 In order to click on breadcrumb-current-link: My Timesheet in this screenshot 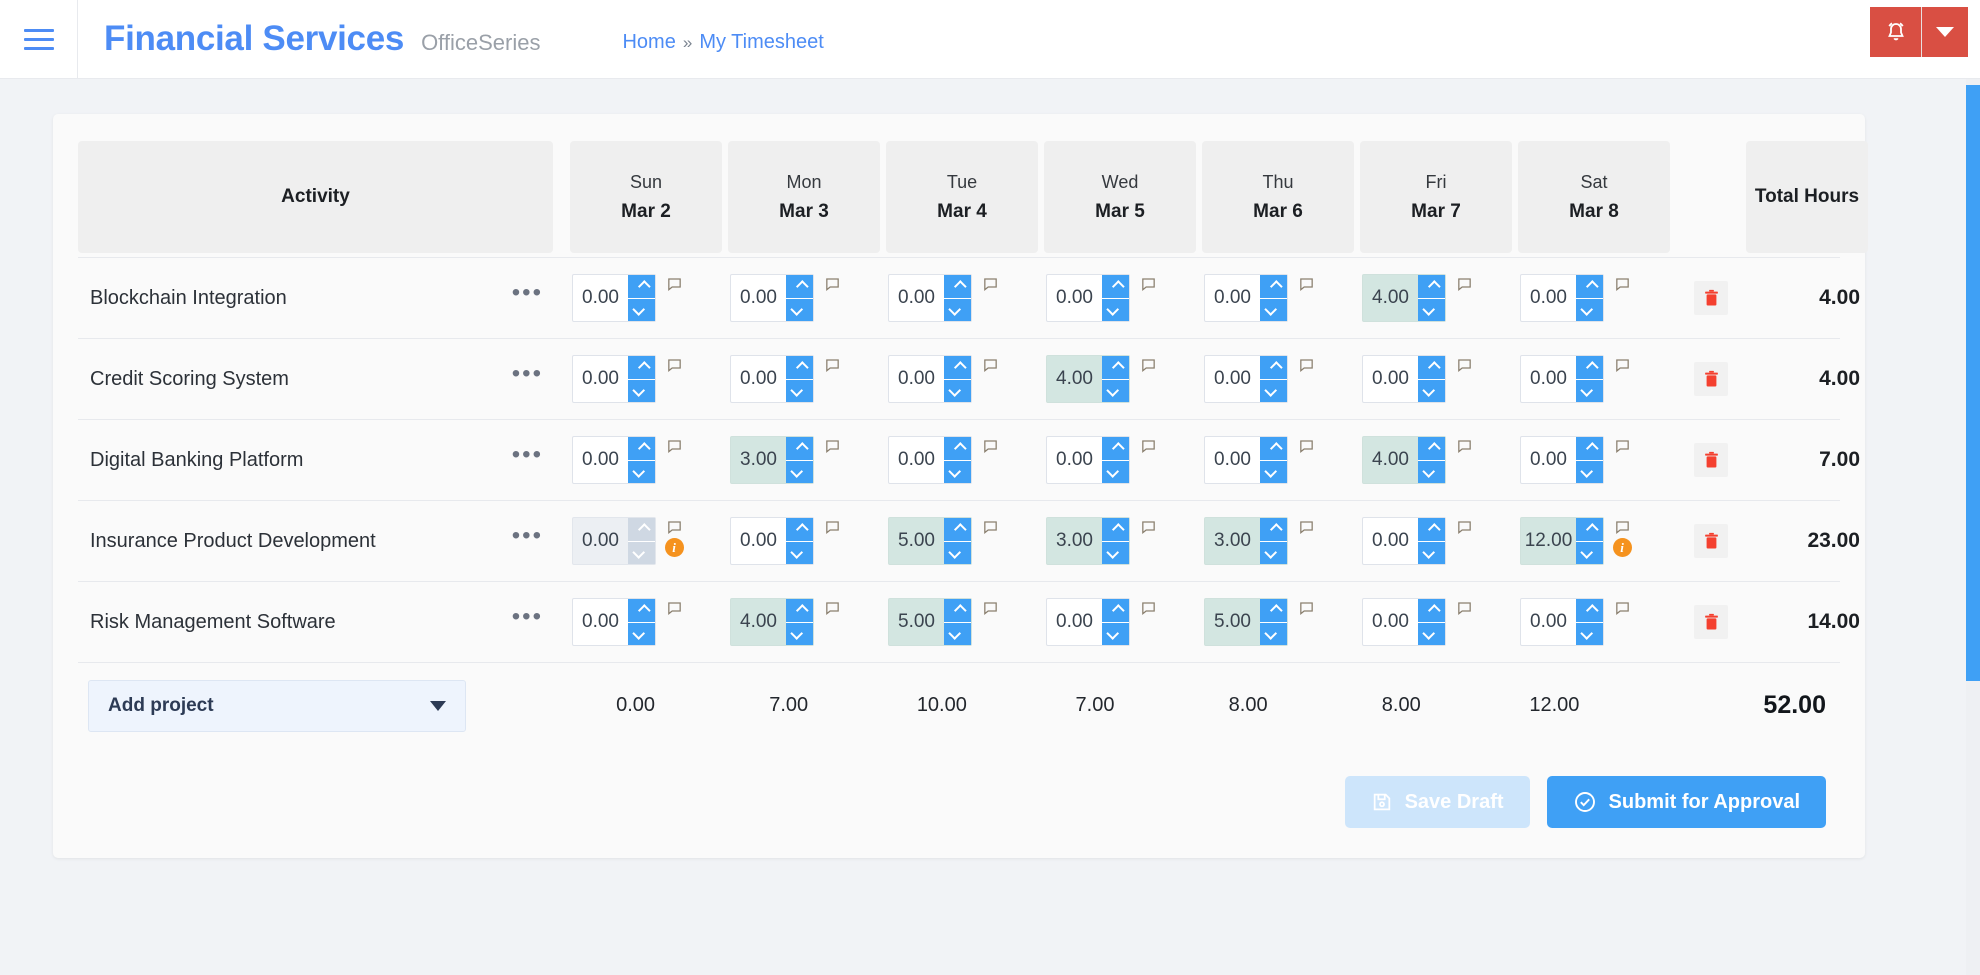, I will do `click(761, 42)`.